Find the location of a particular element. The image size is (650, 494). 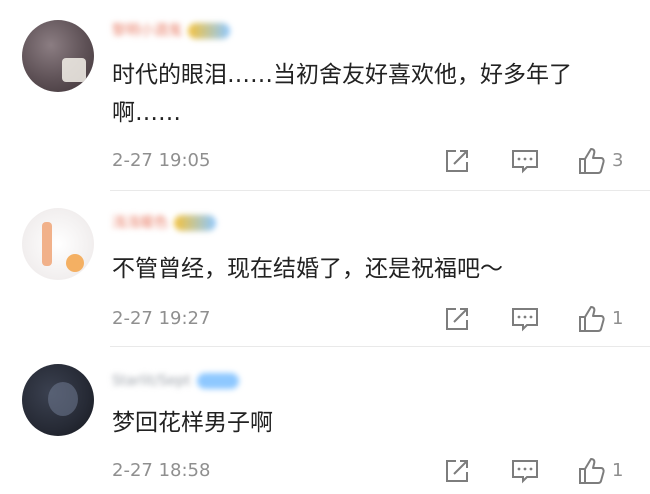

timestamp: 2-27 19:27 is located at coordinates (161, 318).